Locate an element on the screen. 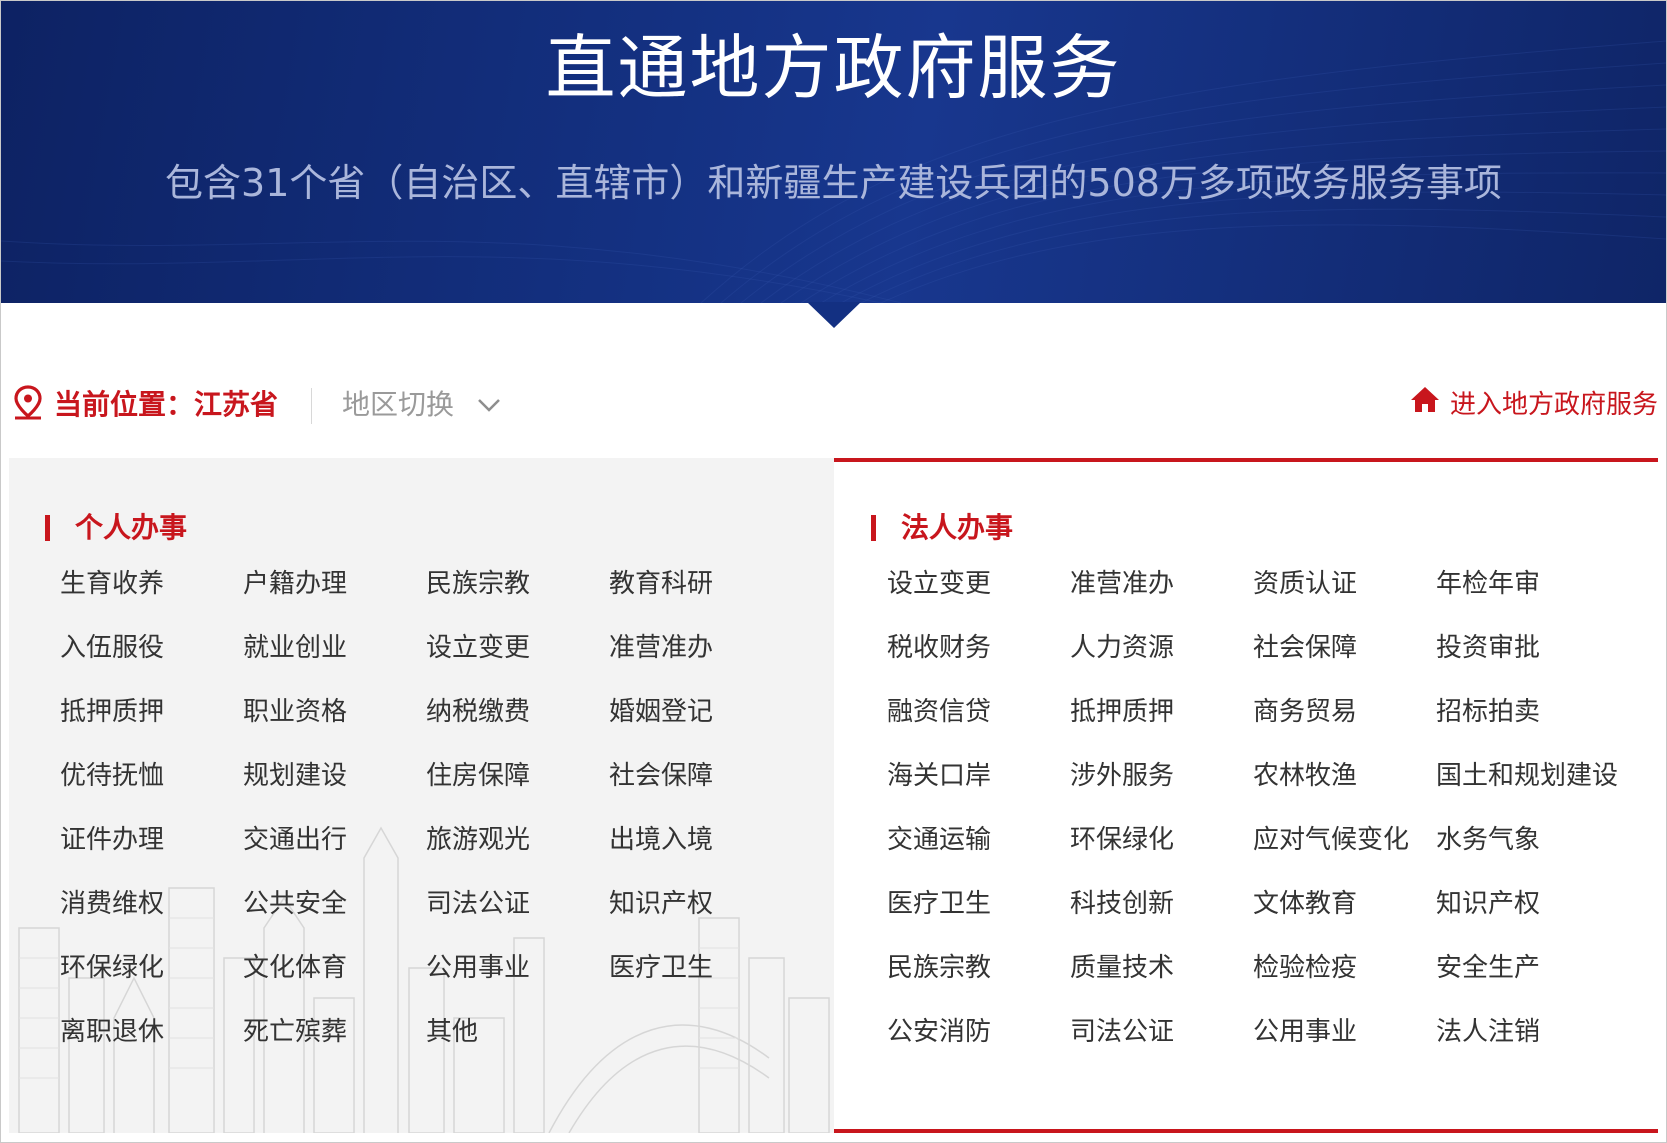  personal-service-item: 民族宗教 is located at coordinates (478, 584).